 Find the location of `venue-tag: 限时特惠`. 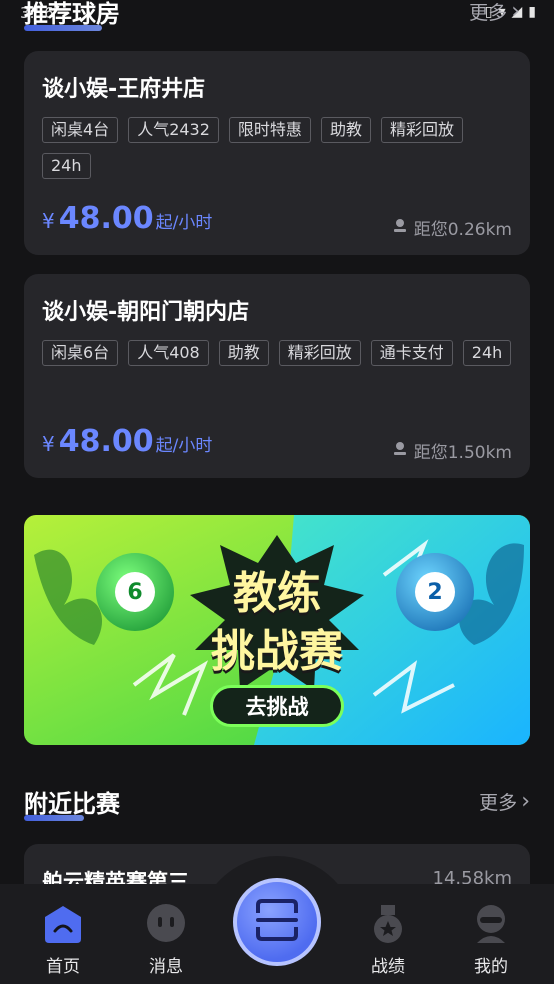

venue-tag: 限时特惠 is located at coordinates (269, 130).